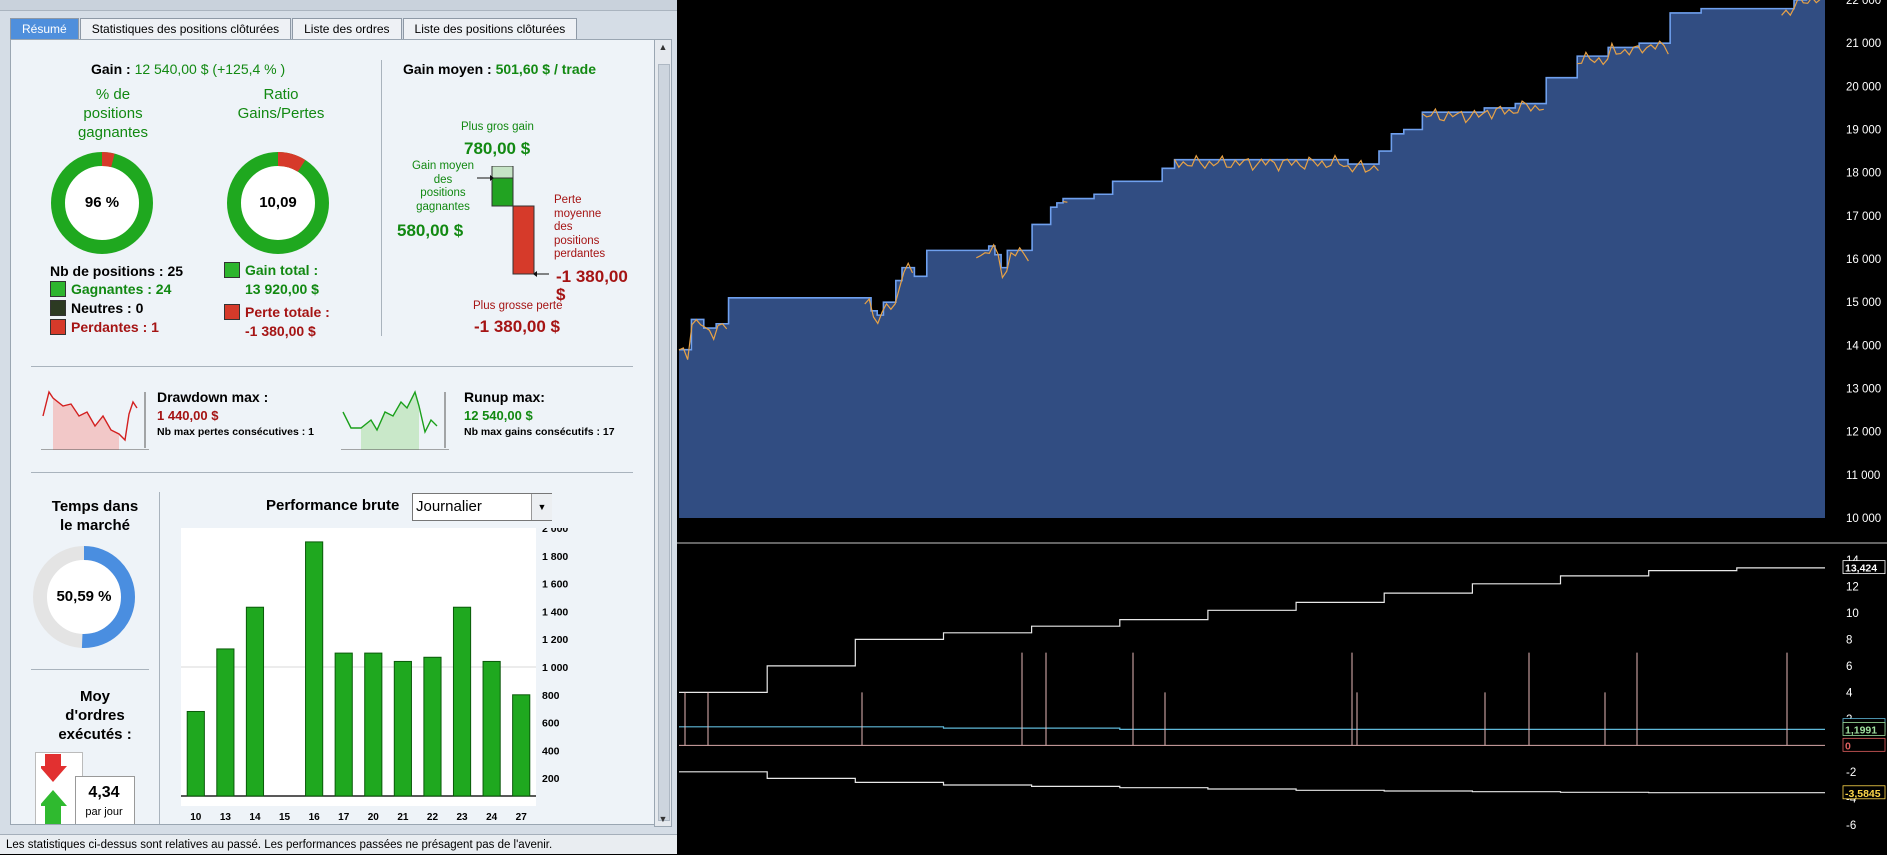 The width and height of the screenshot is (1887, 855). Describe the element at coordinates (433, 817) in the screenshot. I see `x-tick-label: 22` at that location.